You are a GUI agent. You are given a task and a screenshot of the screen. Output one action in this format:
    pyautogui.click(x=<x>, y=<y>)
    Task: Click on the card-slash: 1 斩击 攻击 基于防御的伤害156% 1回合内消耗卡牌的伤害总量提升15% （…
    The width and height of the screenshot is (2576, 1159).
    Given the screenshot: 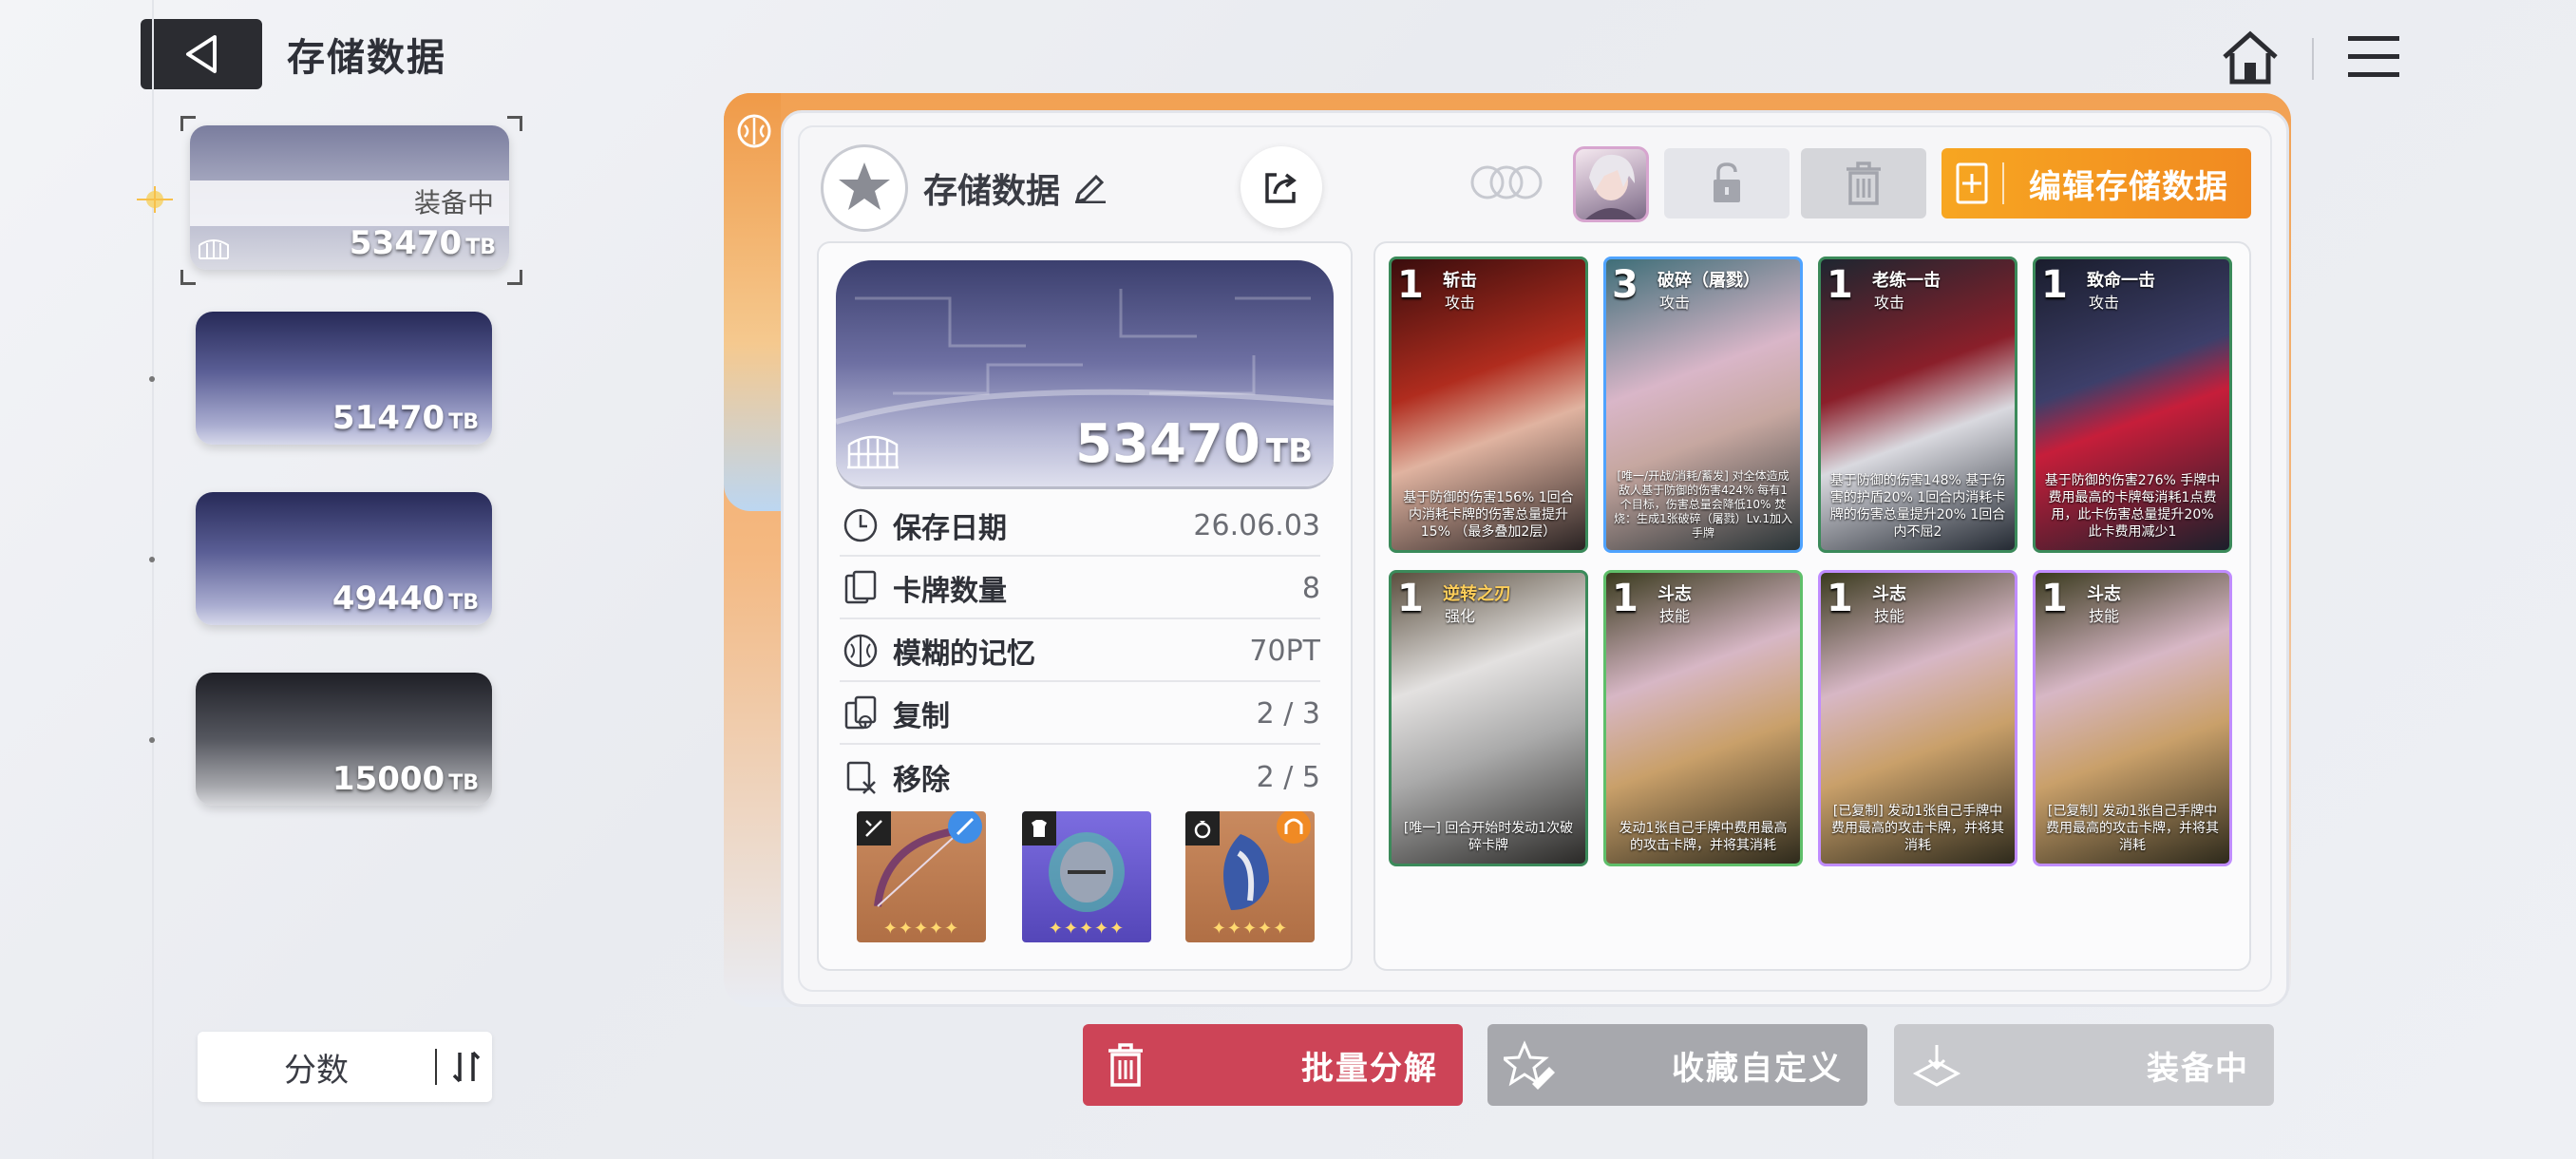 What is the action you would take?
    pyautogui.click(x=1488, y=404)
    